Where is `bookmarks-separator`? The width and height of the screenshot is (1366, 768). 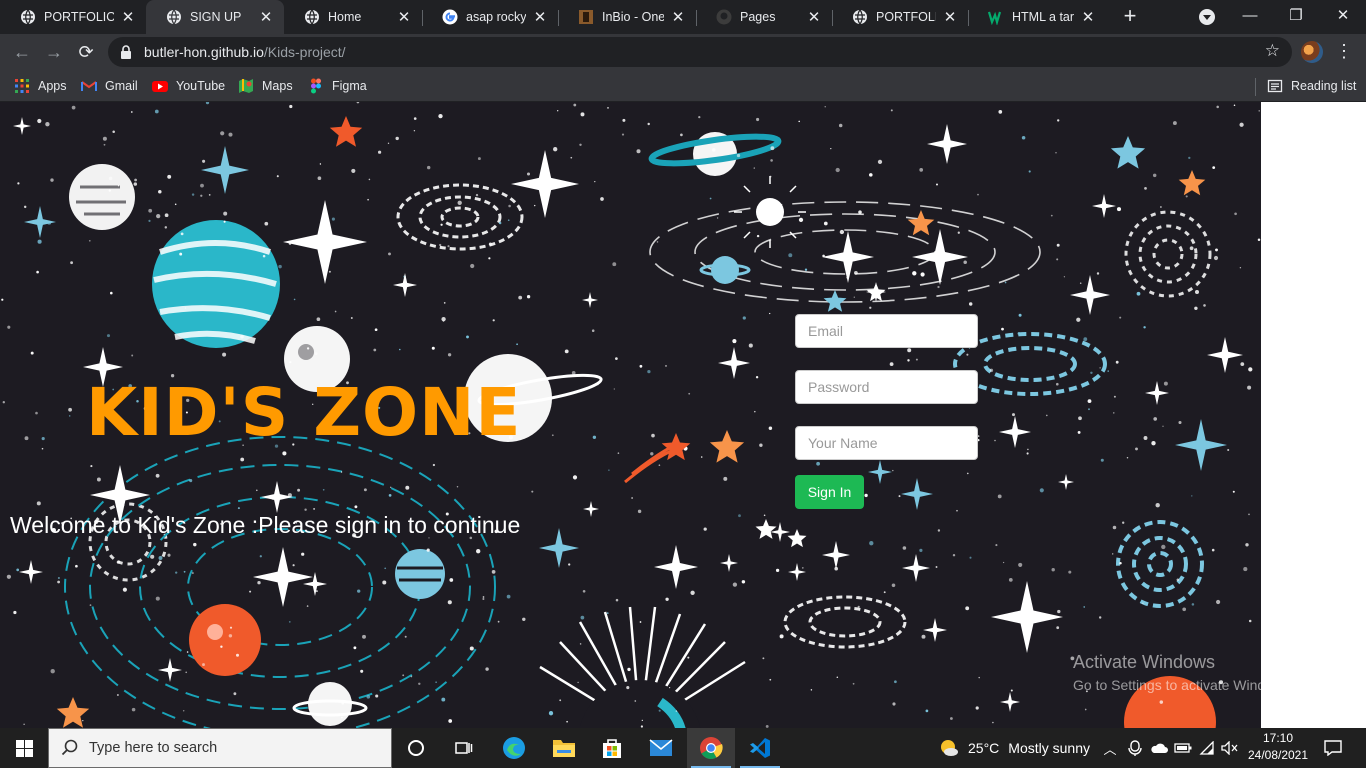
bookmarks-separator is located at coordinates (1255, 87).